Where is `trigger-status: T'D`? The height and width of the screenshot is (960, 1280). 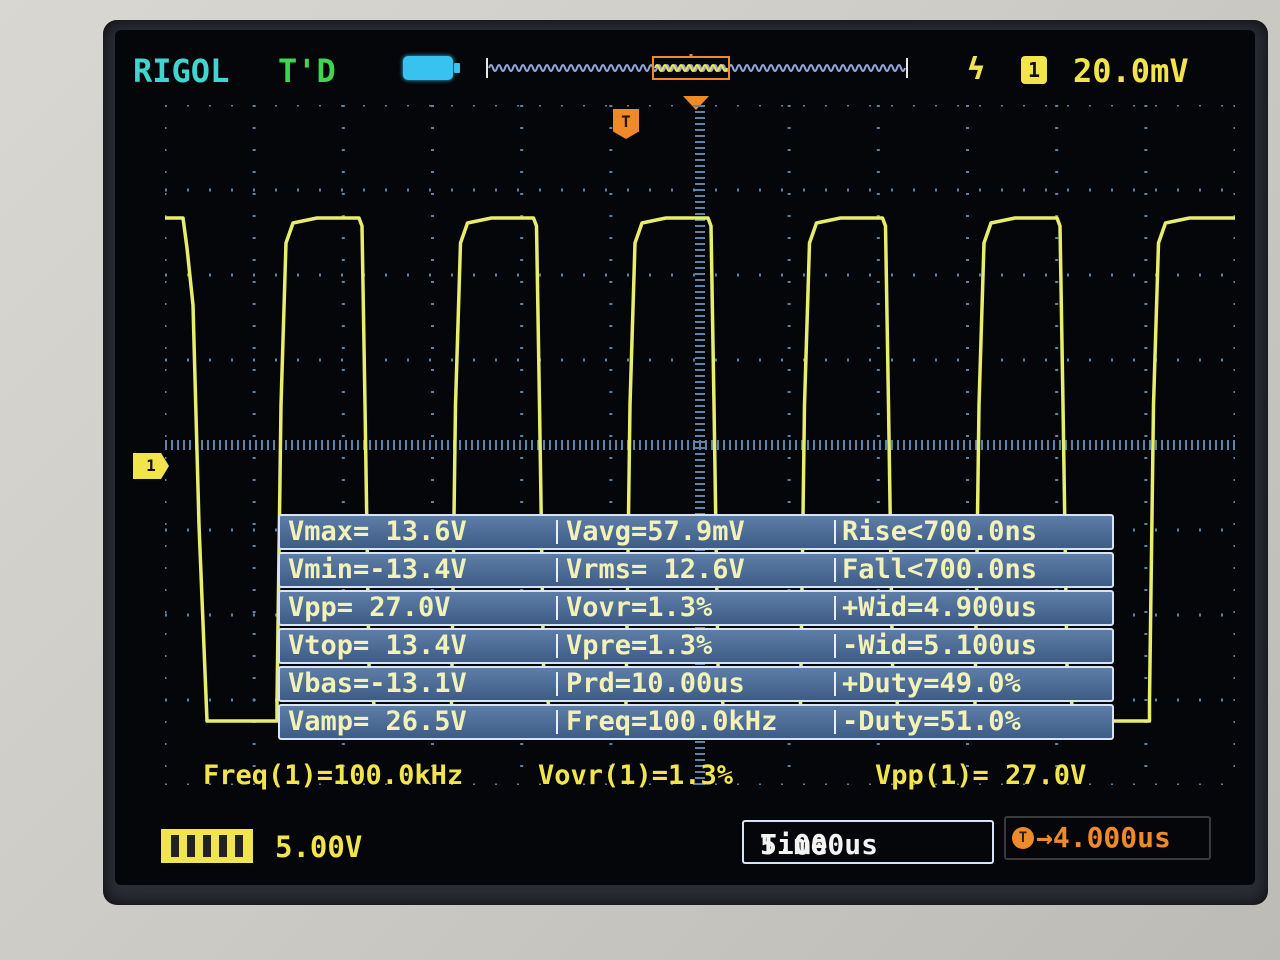 trigger-status: T'D is located at coordinates (307, 71).